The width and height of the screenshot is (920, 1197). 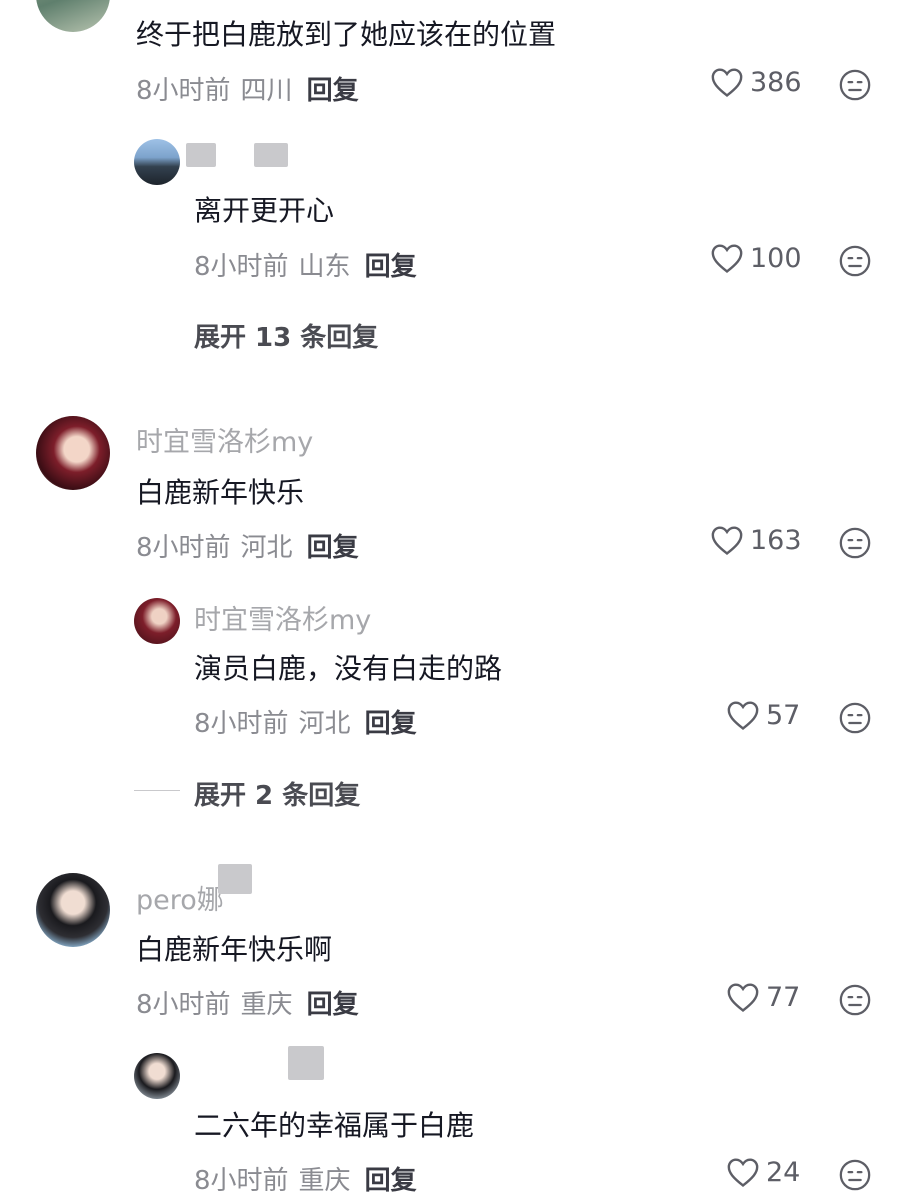 I want to click on like-button: 163, so click(x=756, y=540).